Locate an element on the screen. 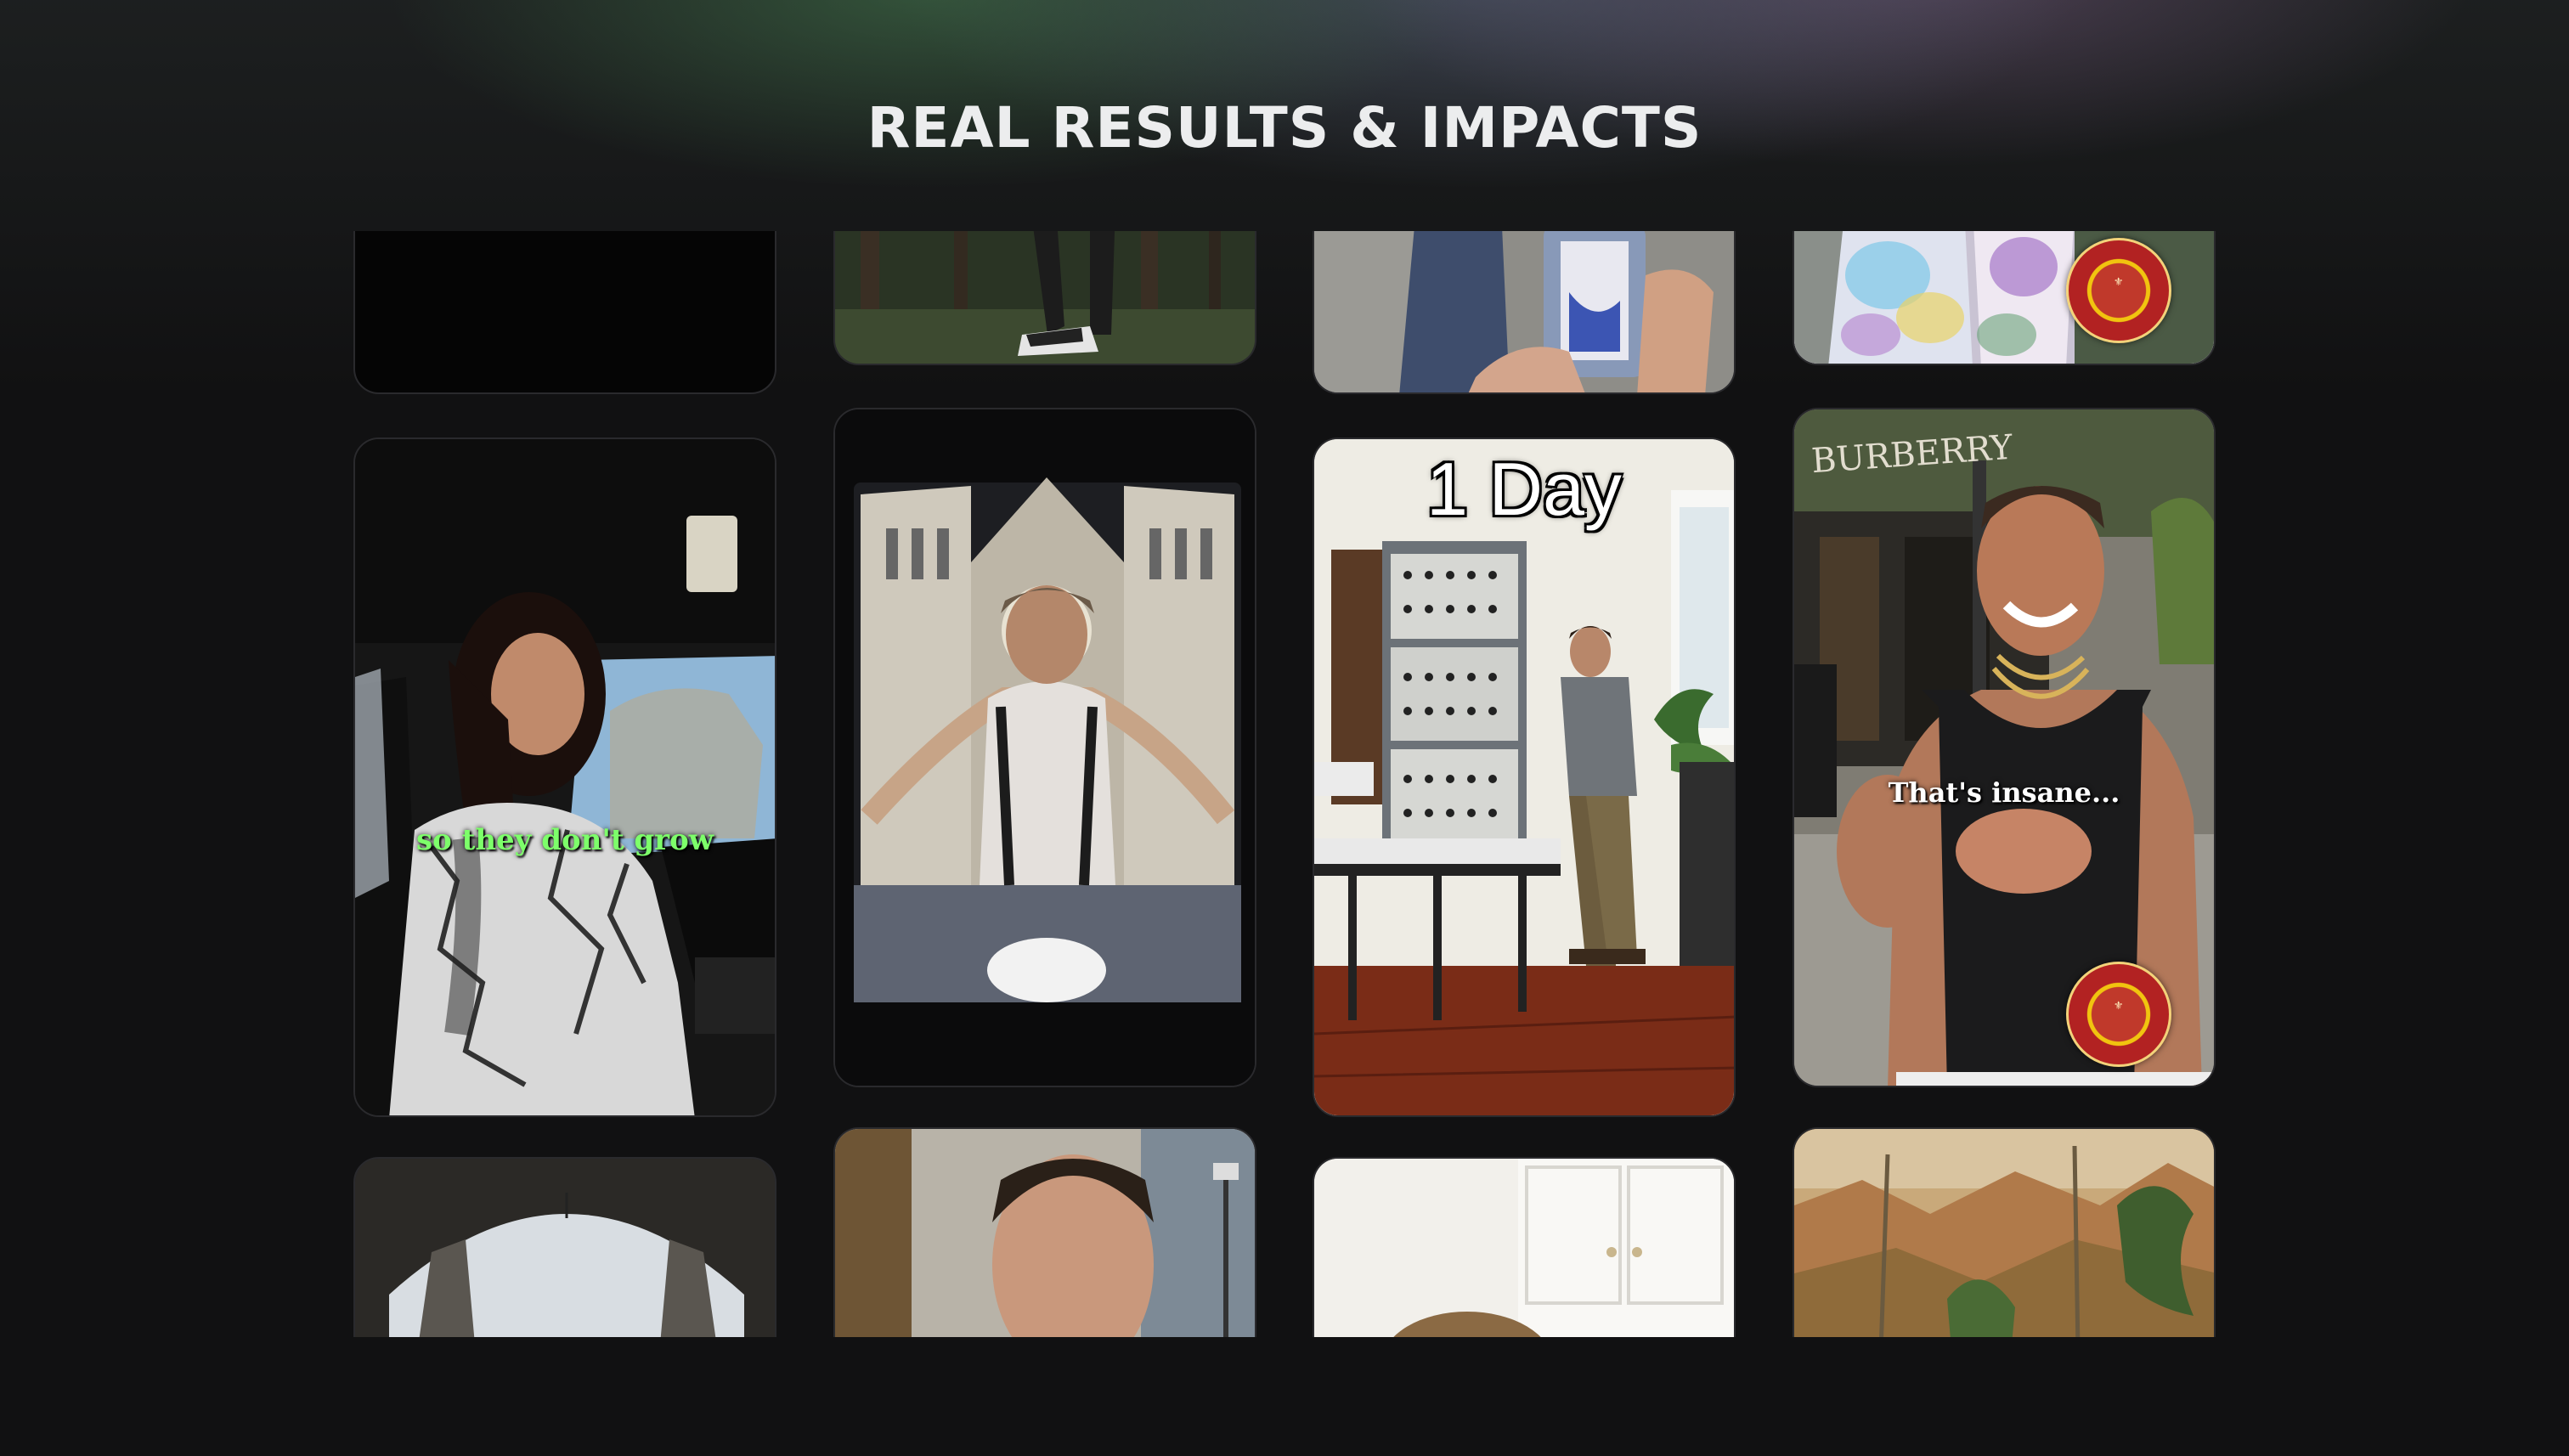  page-title: REAL RESULTS & IMPACTS is located at coordinates (1284, 128).